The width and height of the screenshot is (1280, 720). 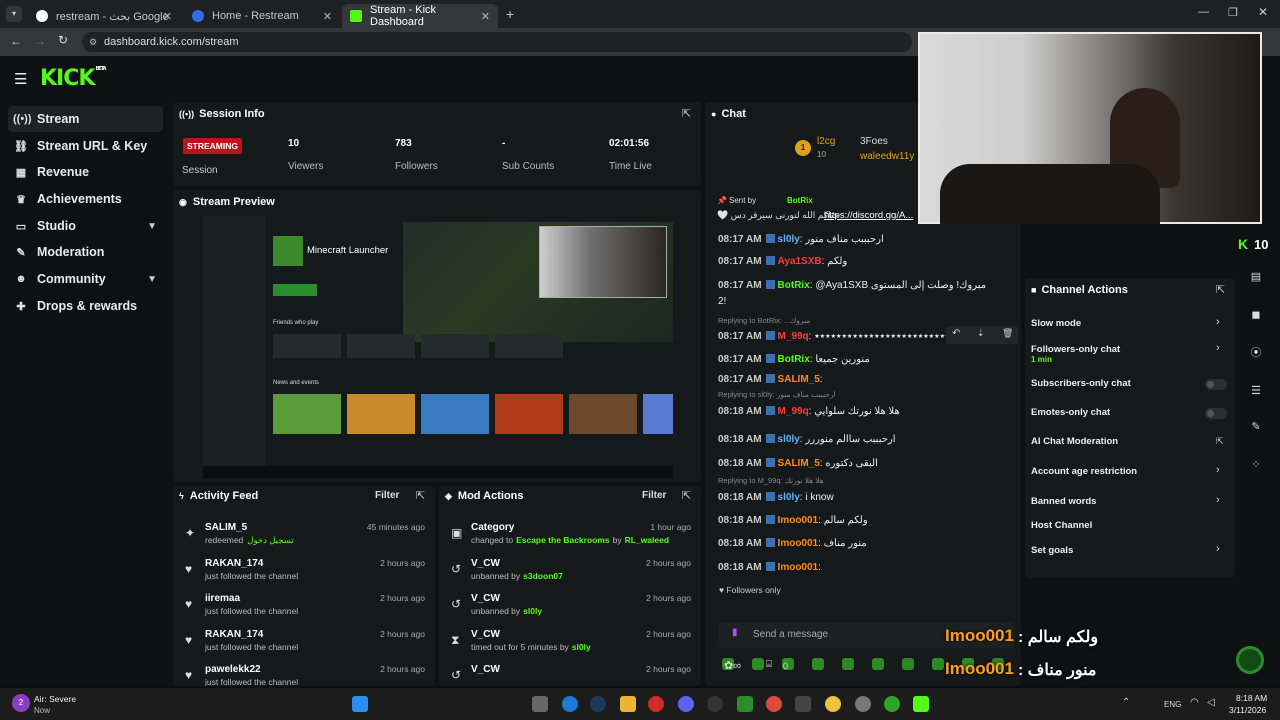 What do you see at coordinates (1233, 12) in the screenshot?
I see `restore-icon: ❐` at bounding box center [1233, 12].